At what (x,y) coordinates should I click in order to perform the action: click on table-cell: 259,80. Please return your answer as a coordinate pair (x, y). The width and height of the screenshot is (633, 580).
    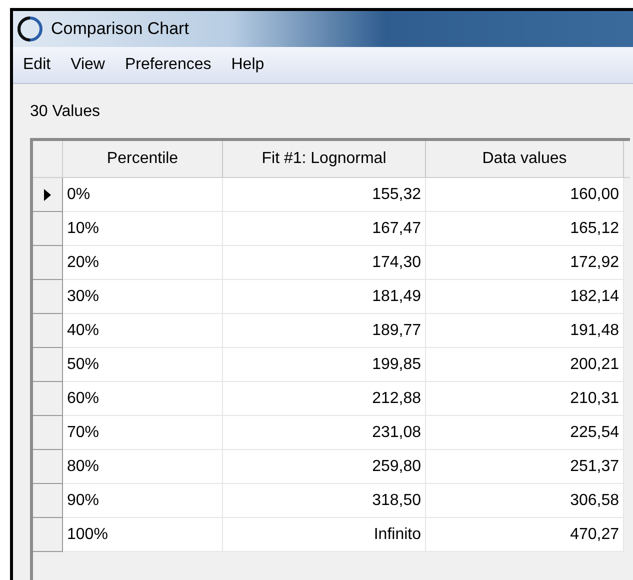
    Looking at the image, I should click on (324, 467).